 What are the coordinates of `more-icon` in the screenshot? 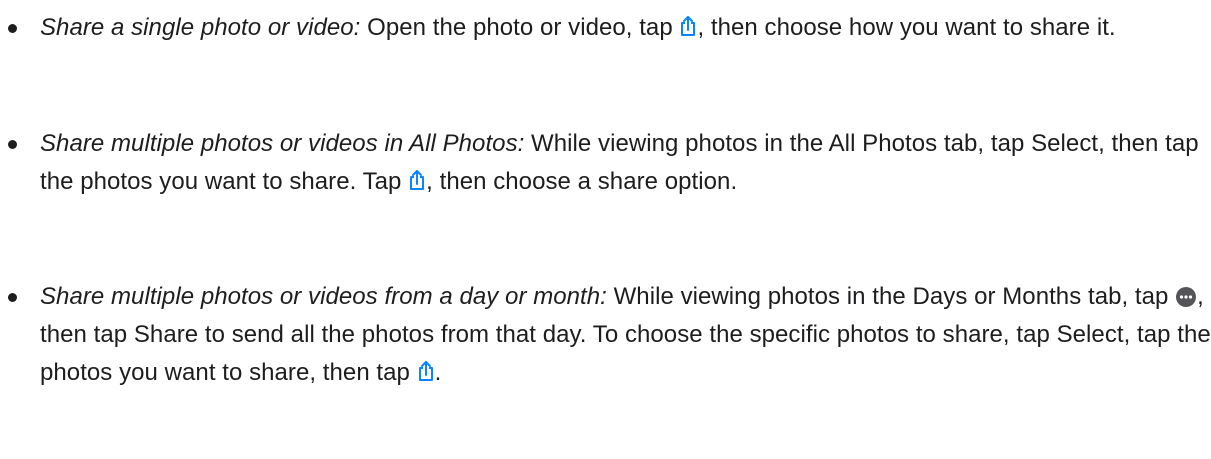 It's located at (1186, 297).